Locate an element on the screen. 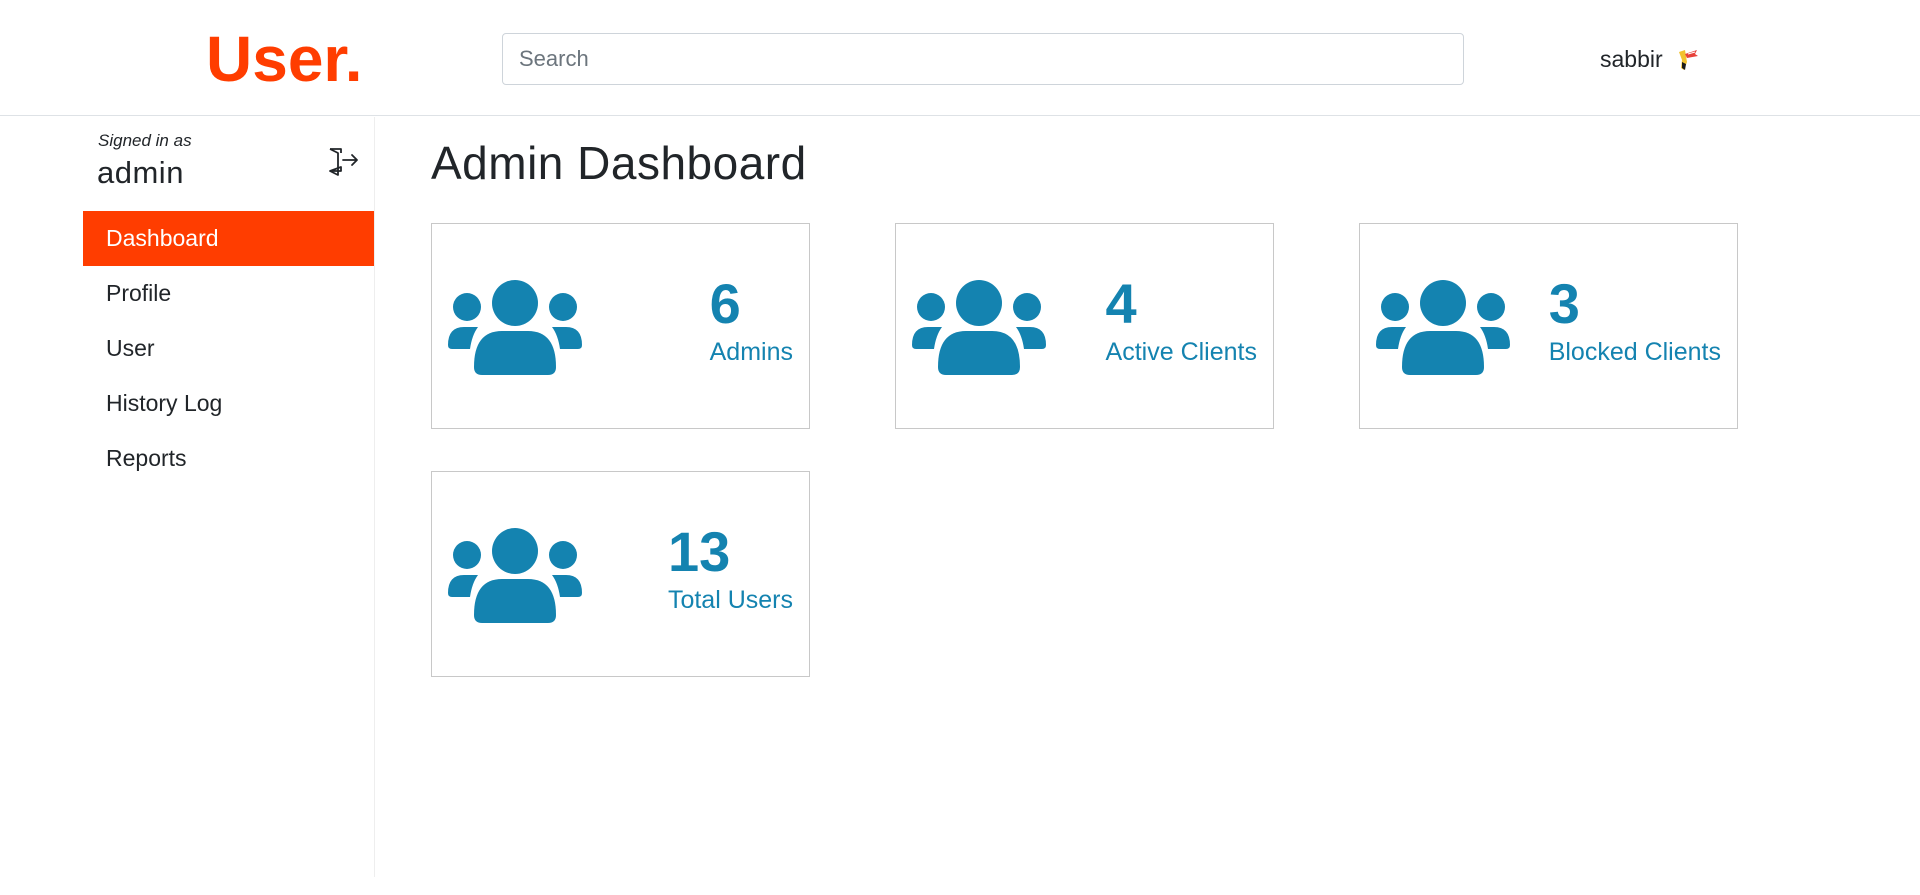 This screenshot has width=1920, height=895. stat-label: Blocked Clients is located at coordinates (1634, 352).